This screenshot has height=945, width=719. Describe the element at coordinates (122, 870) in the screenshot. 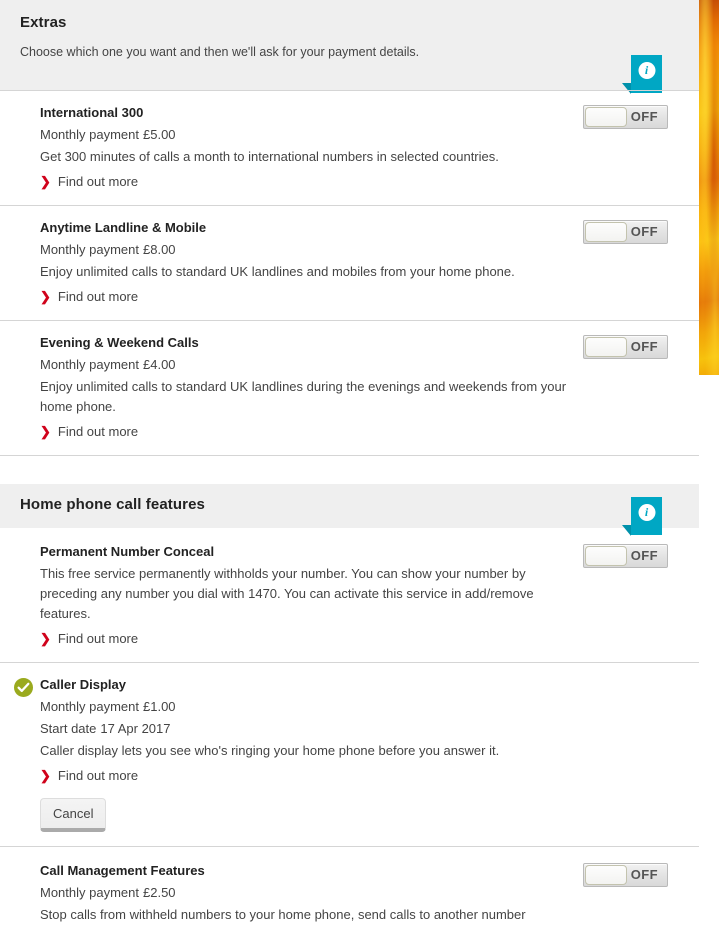

I see `item-title: Call Management Features` at that location.